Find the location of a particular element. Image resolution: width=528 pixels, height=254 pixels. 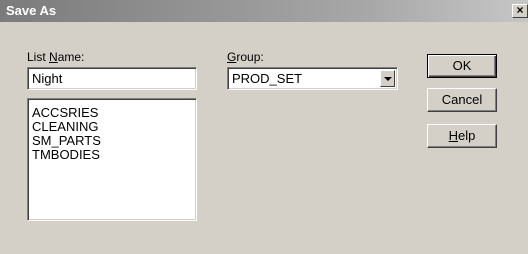

close-button: × is located at coordinates (520, 11).